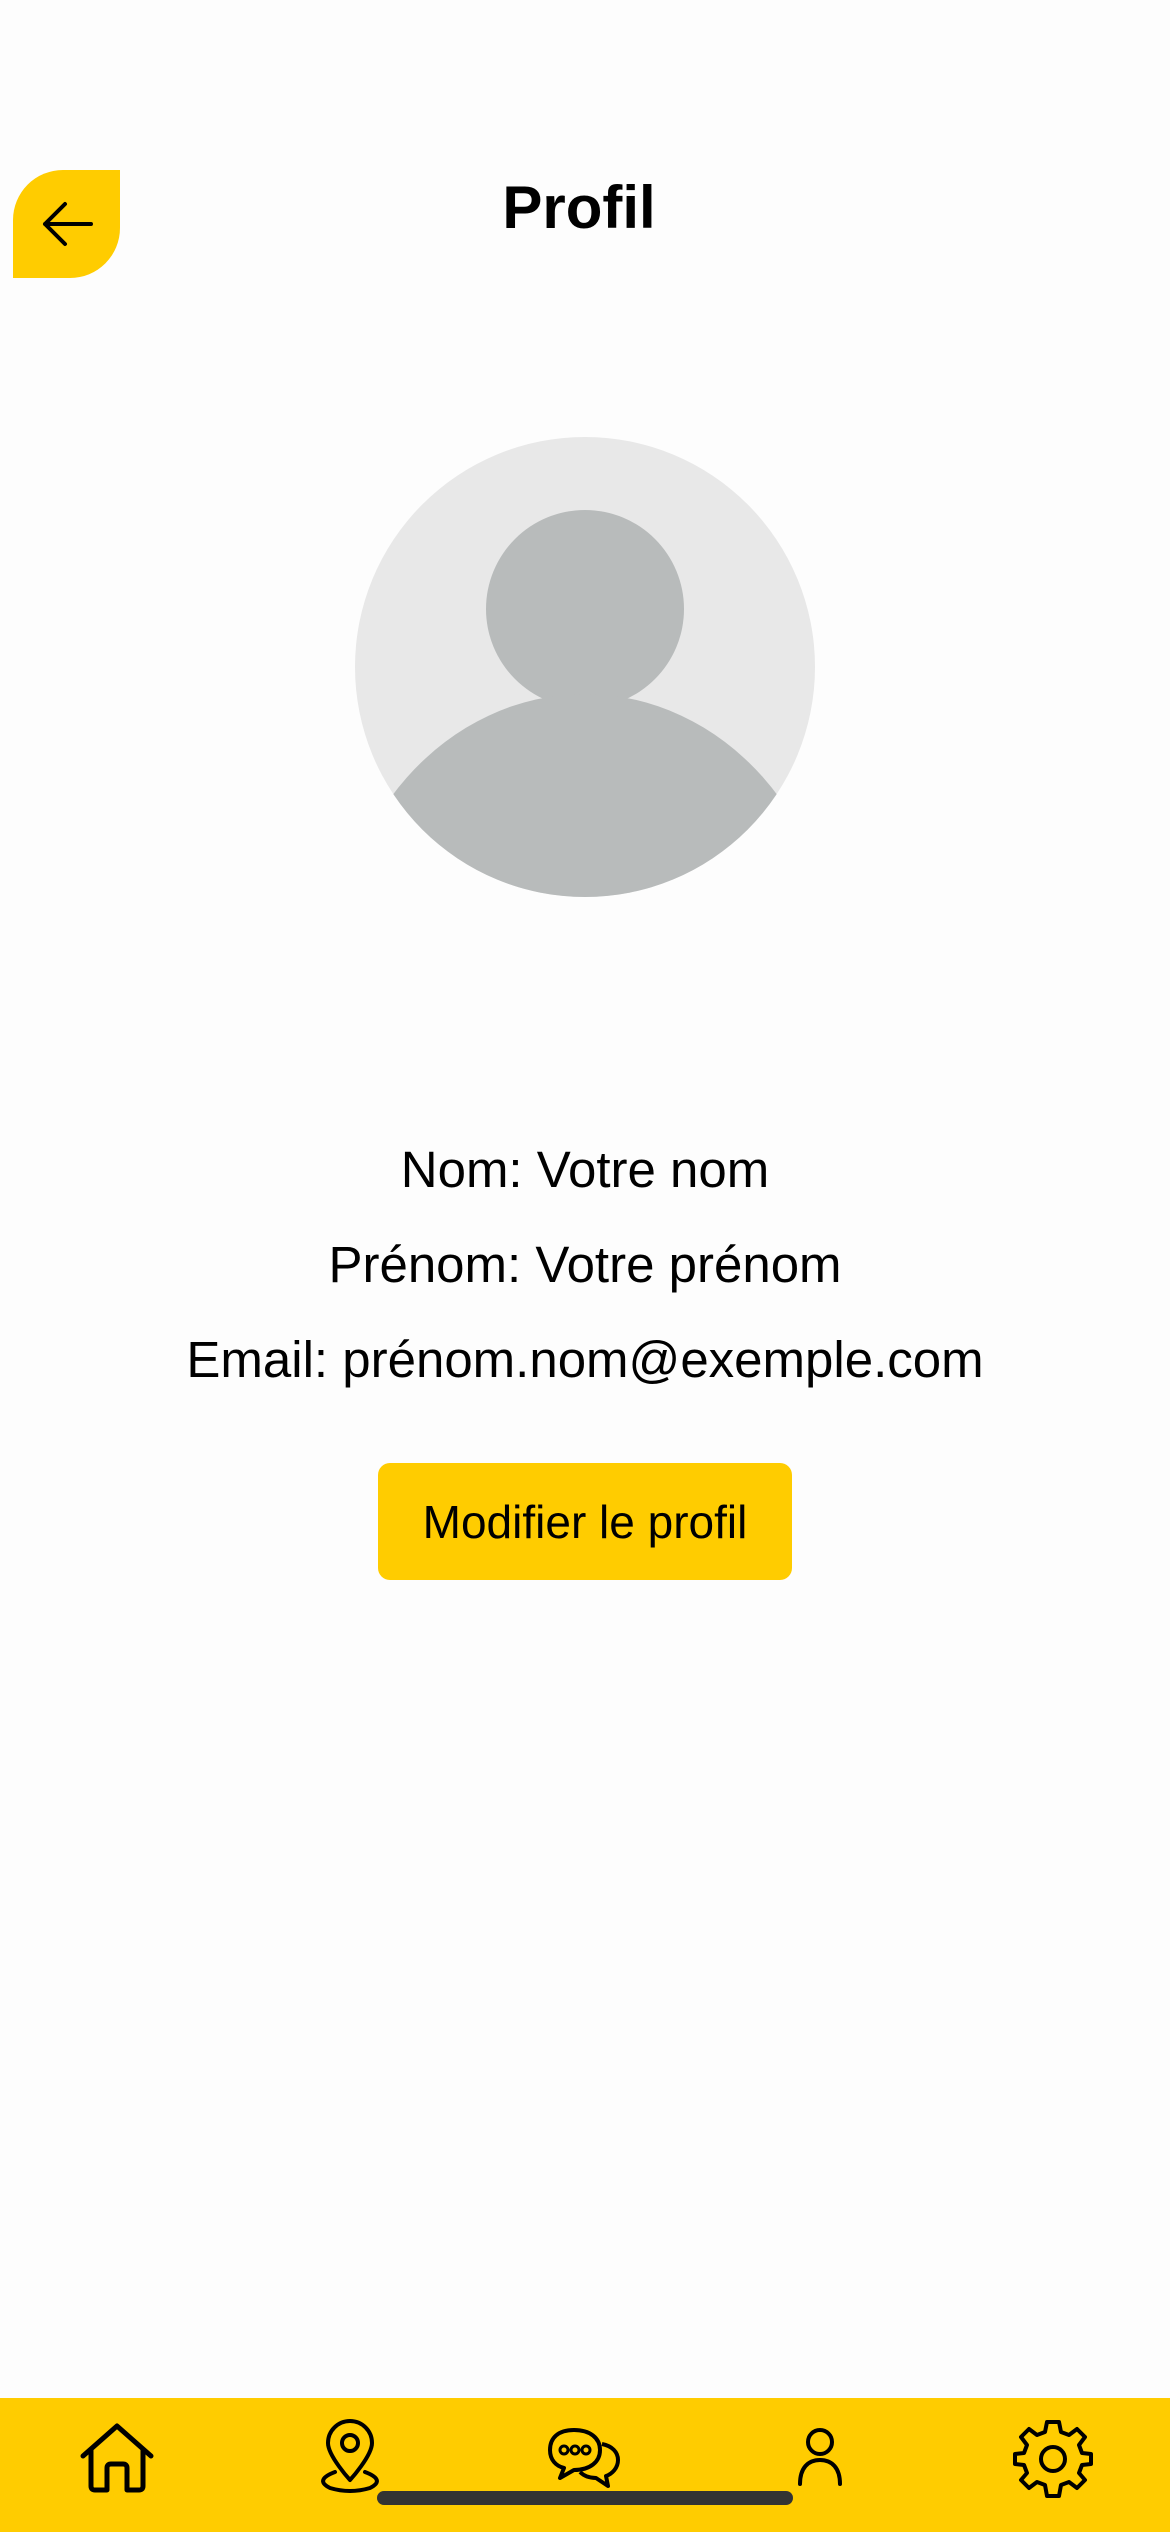 This screenshot has width=1170, height=2532. Describe the element at coordinates (585, 2498) in the screenshot. I see `home-indicator` at that location.